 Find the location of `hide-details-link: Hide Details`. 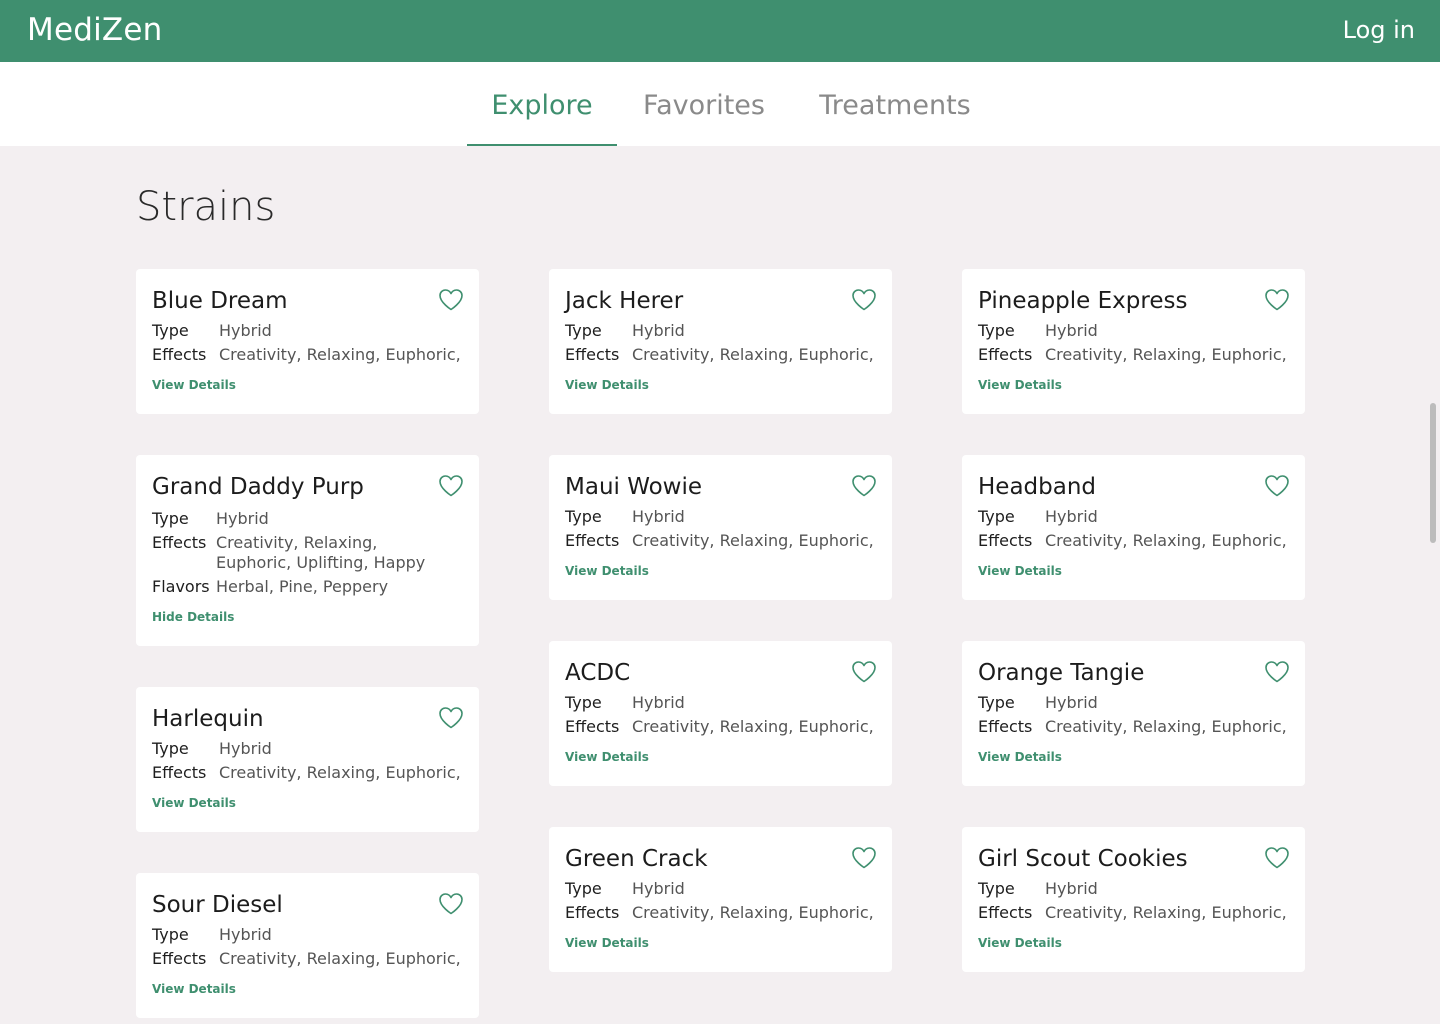

hide-details-link: Hide Details is located at coordinates (307, 617).